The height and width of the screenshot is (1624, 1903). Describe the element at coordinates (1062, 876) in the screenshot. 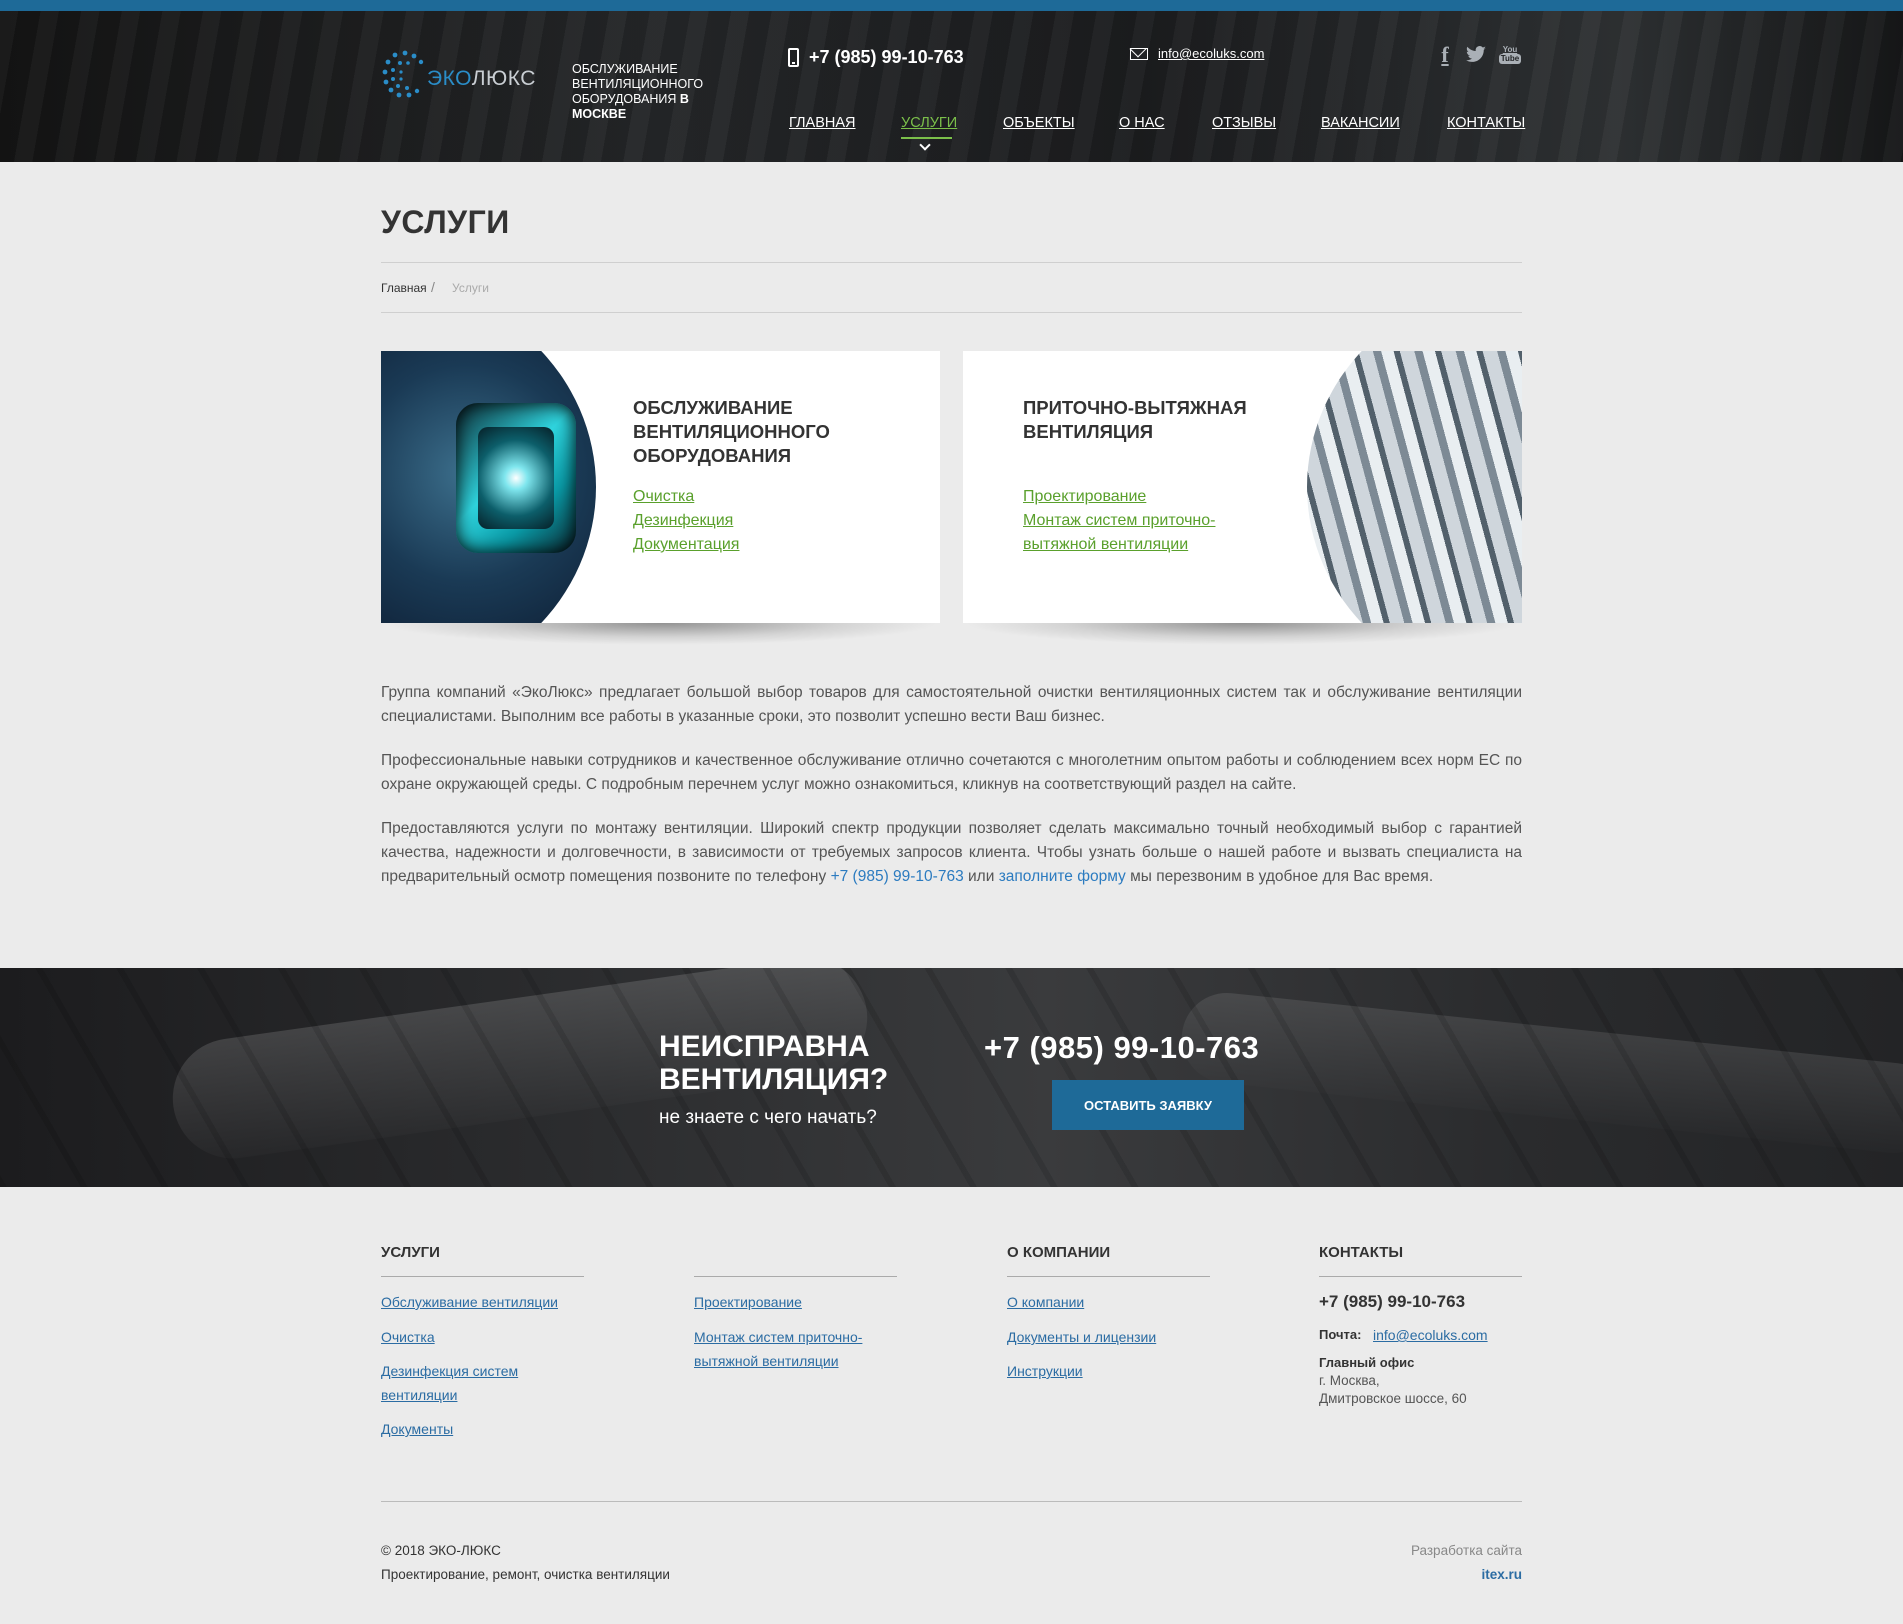

I see `intro-form-link: заполните форму` at that location.